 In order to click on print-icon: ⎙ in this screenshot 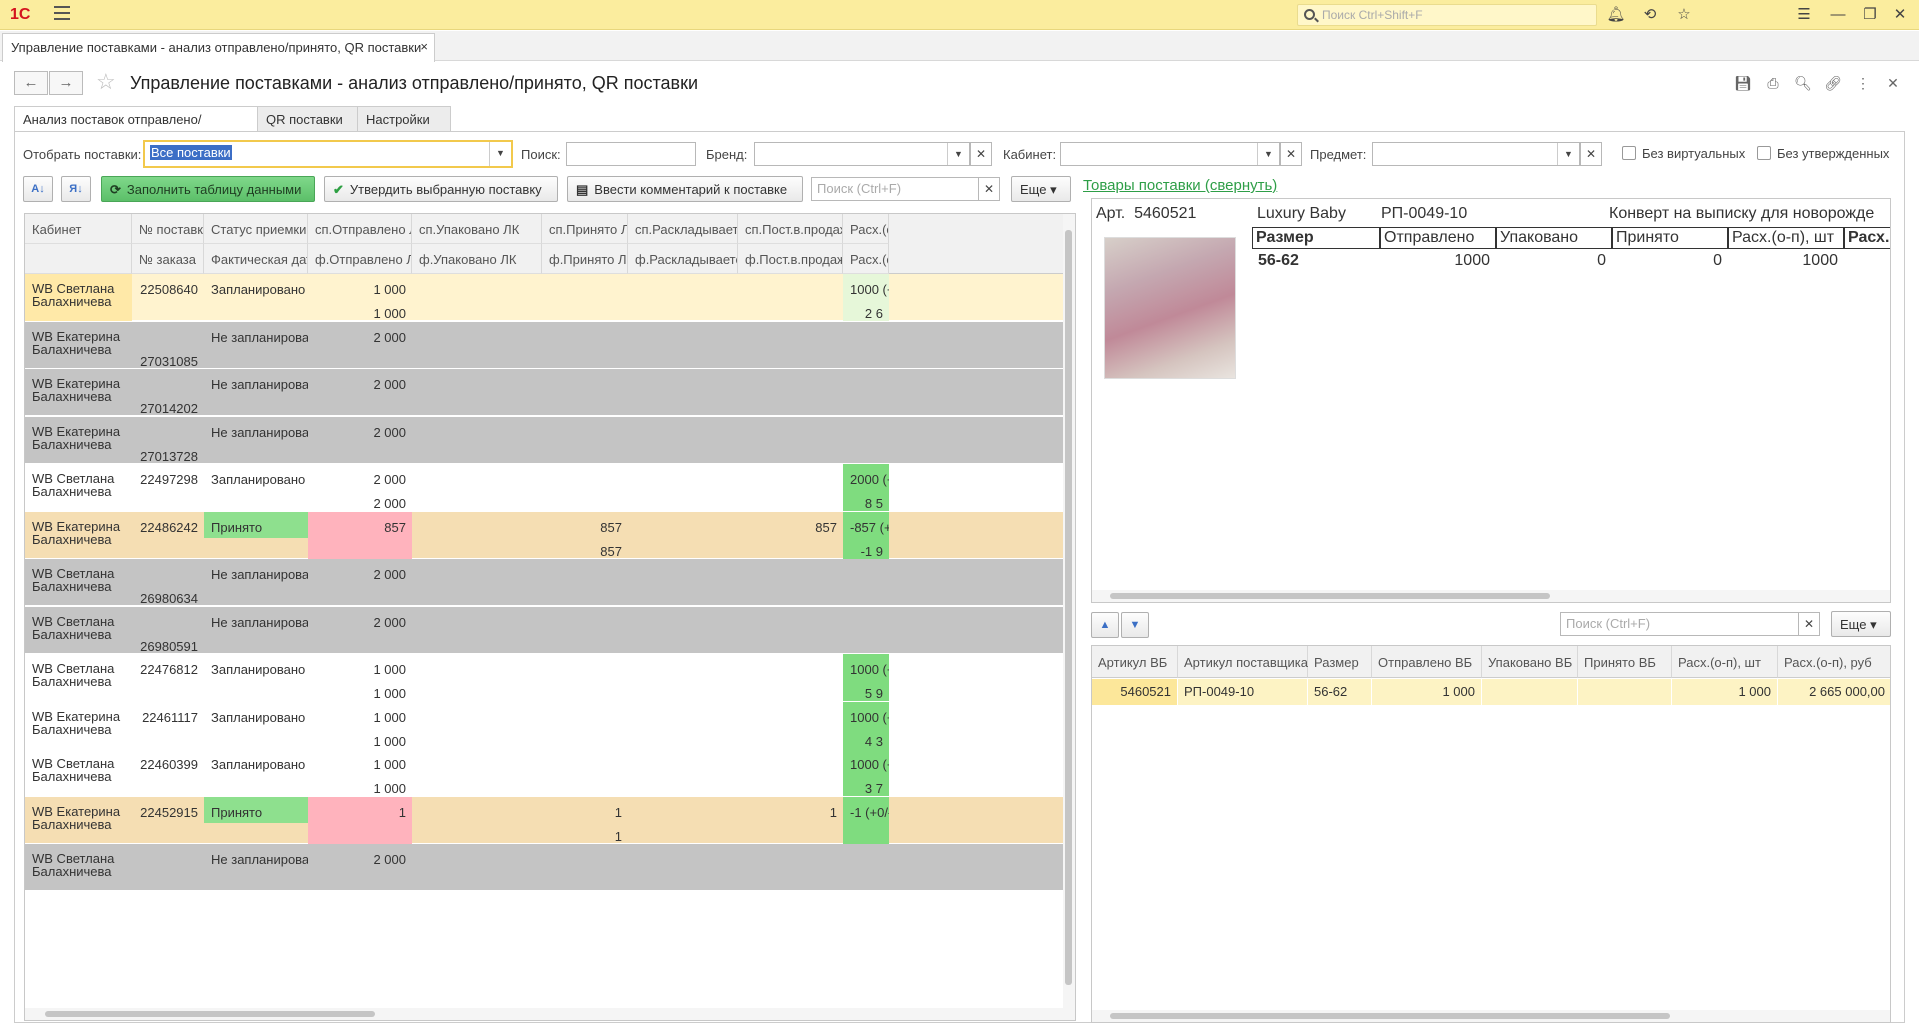, I will do `click(1773, 83)`.